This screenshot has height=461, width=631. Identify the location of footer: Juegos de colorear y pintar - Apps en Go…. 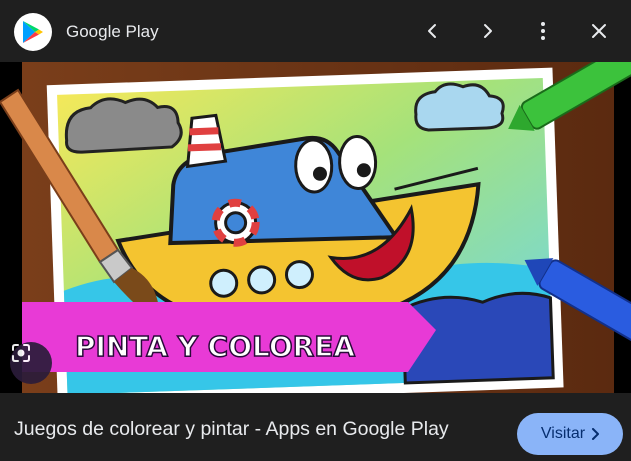
(315, 427).